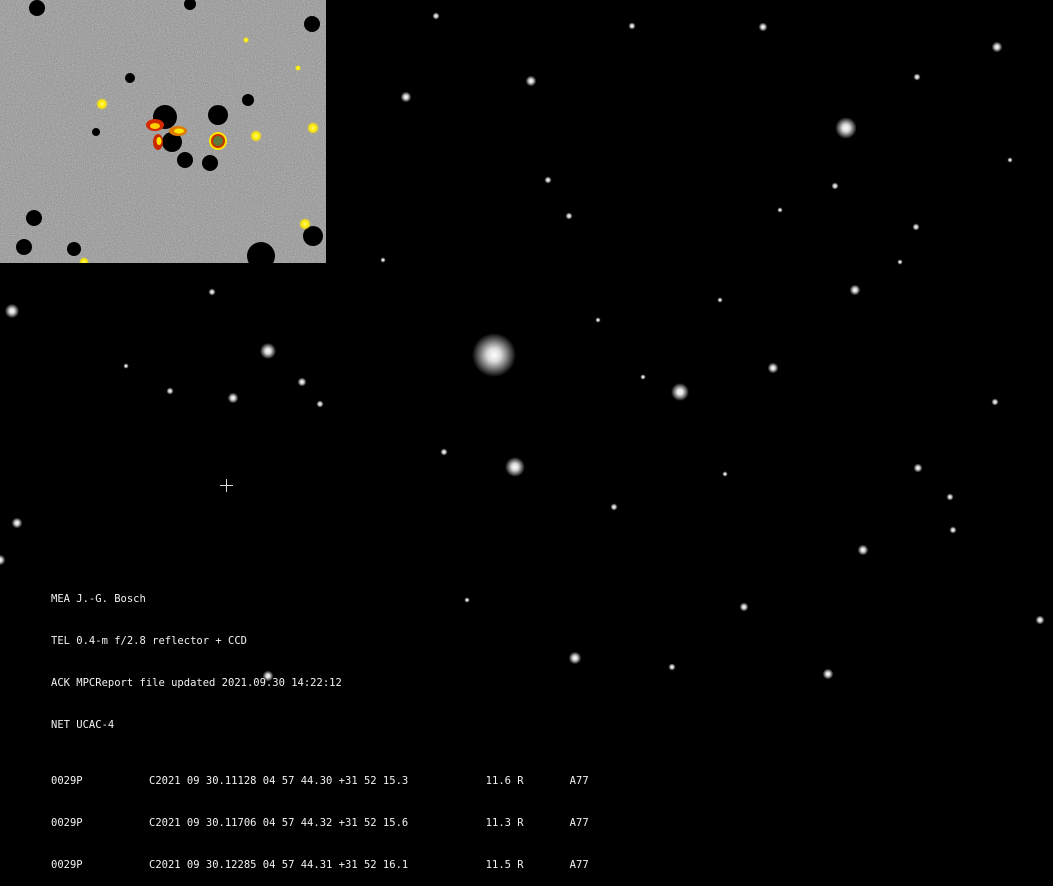 This screenshot has width=1053, height=886. I want to click on obs-date: C2021 09 30.12285, so click(203, 865).